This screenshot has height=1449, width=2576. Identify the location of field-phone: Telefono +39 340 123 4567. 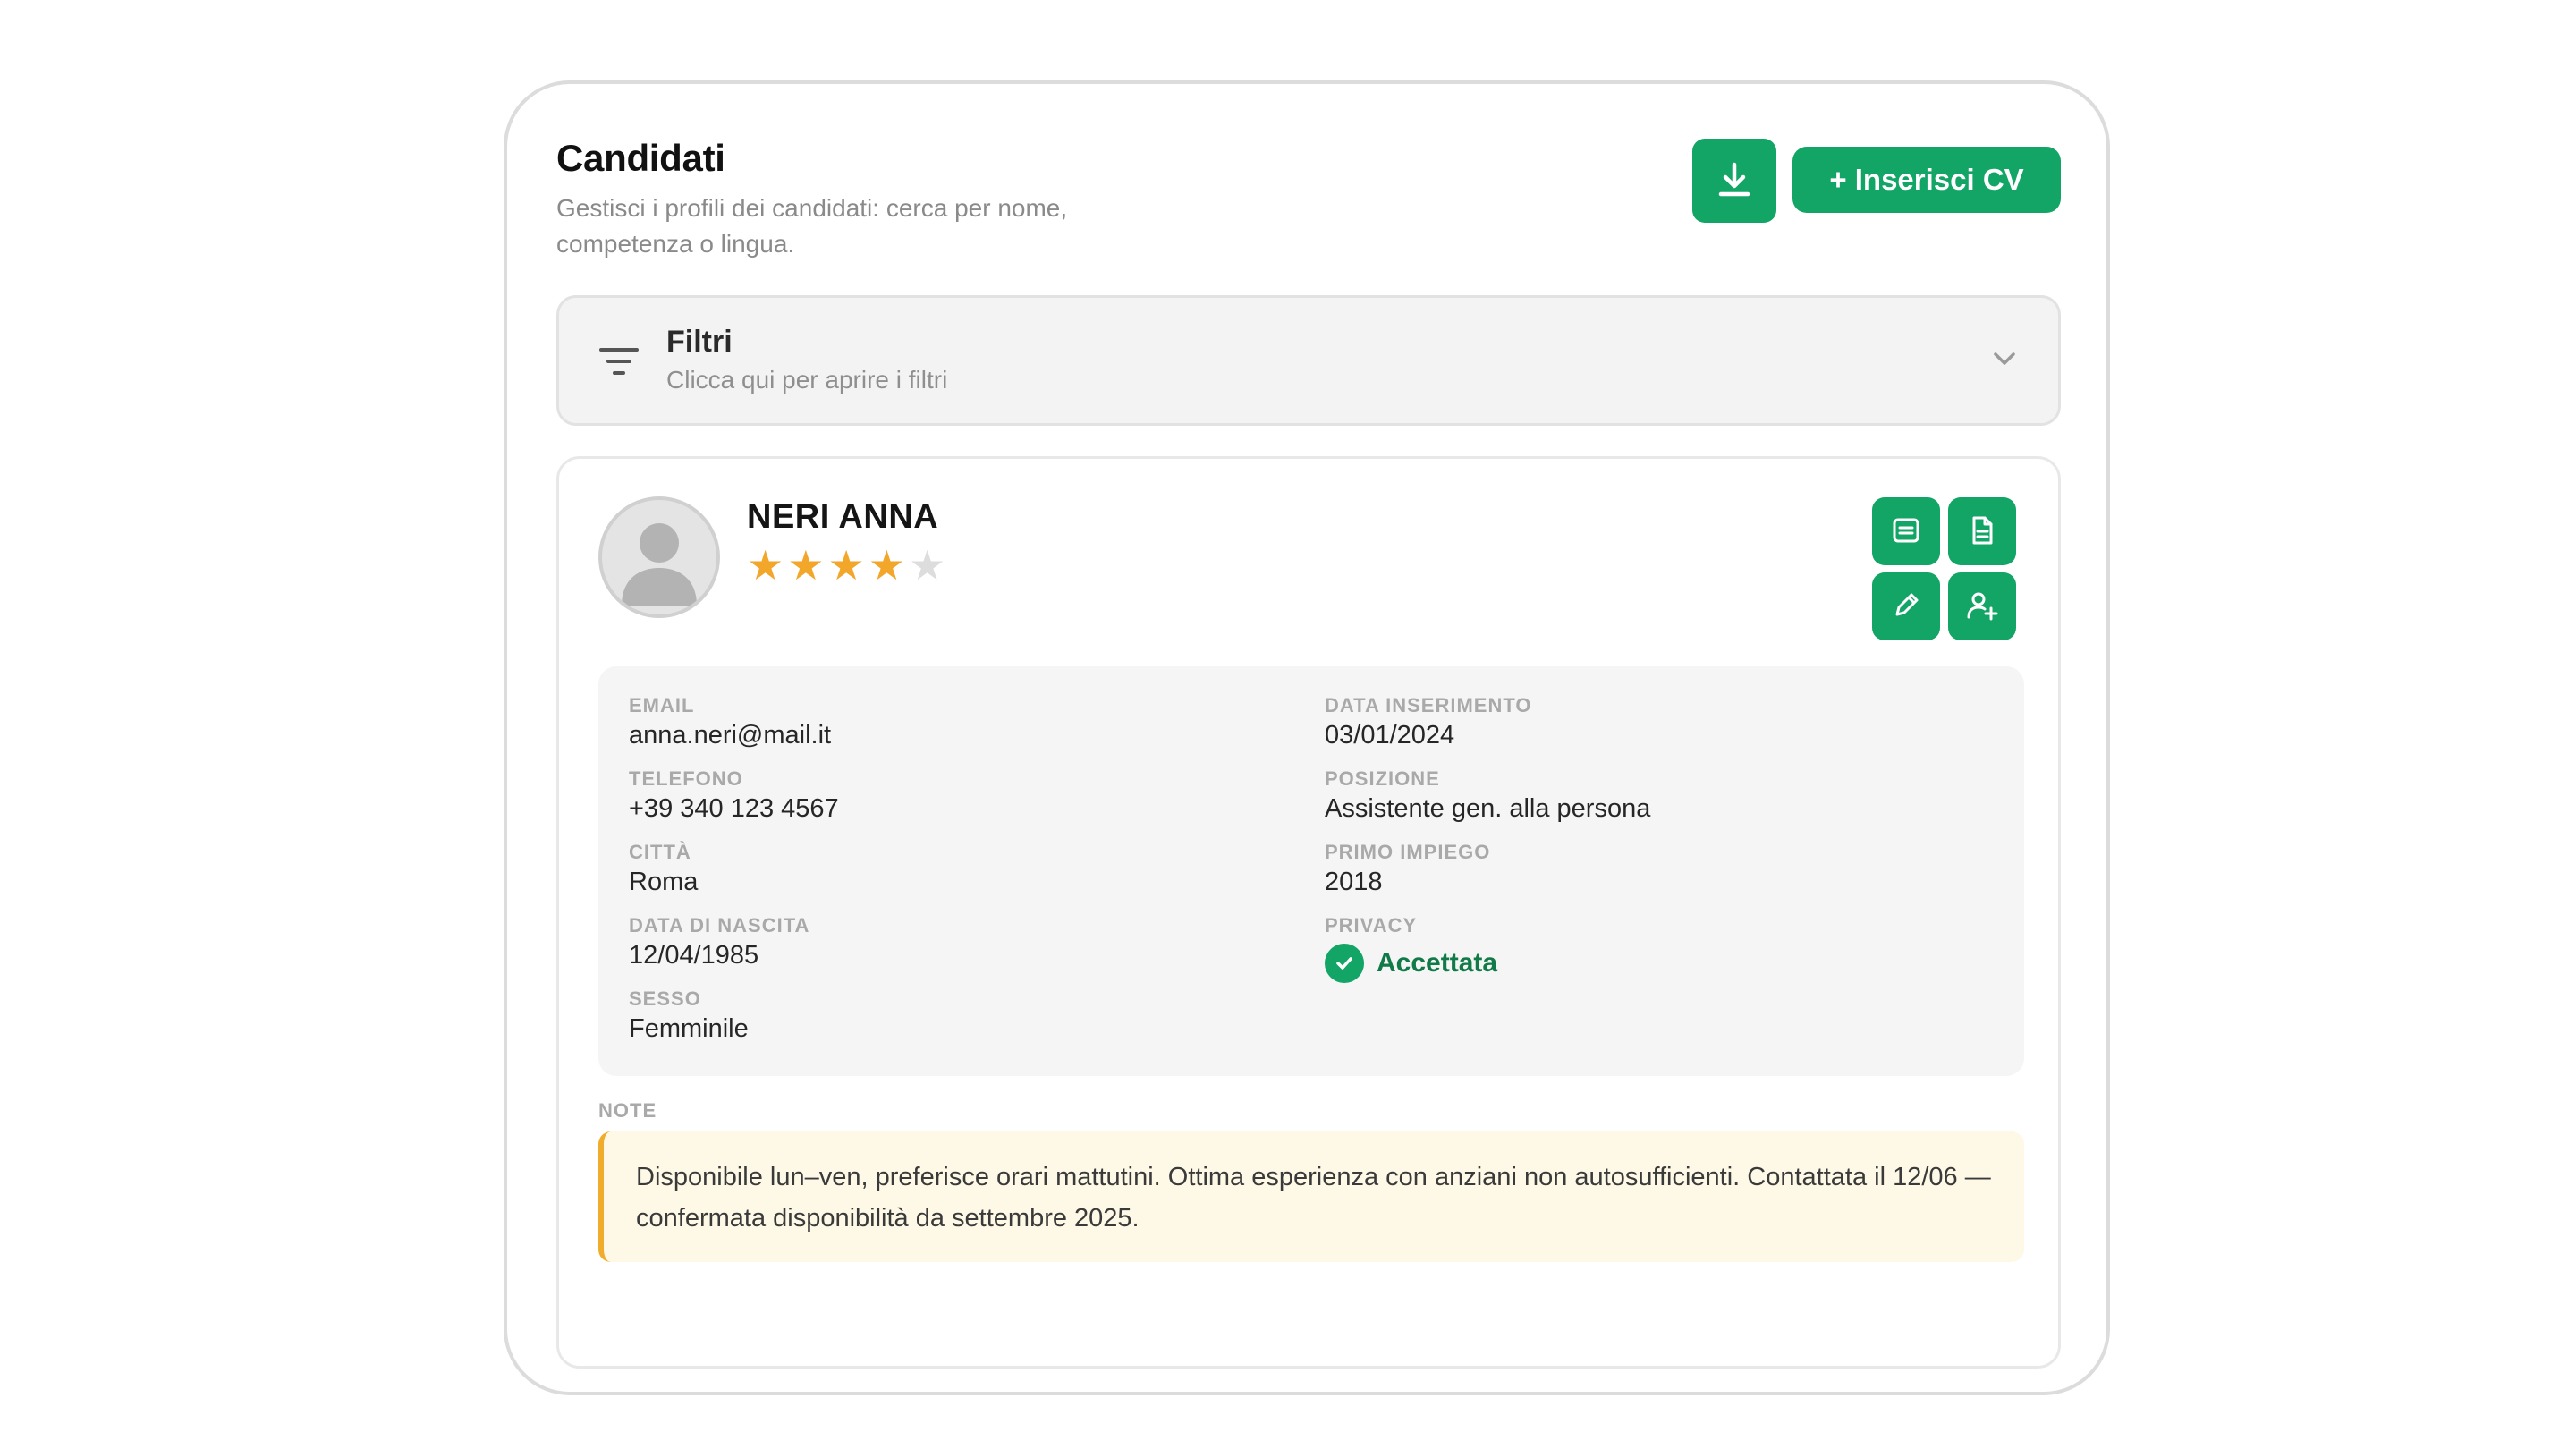
(734, 795).